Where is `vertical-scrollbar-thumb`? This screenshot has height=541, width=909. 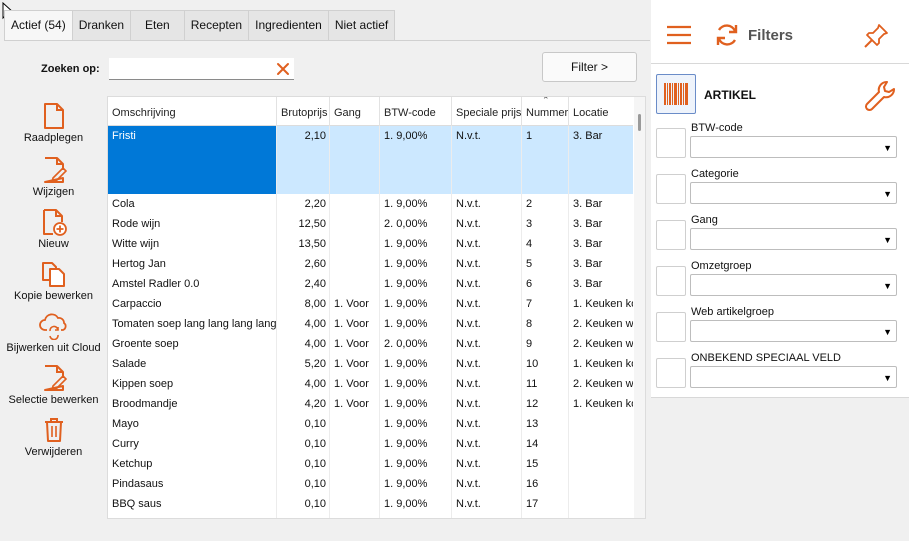 vertical-scrollbar-thumb is located at coordinates (639, 122).